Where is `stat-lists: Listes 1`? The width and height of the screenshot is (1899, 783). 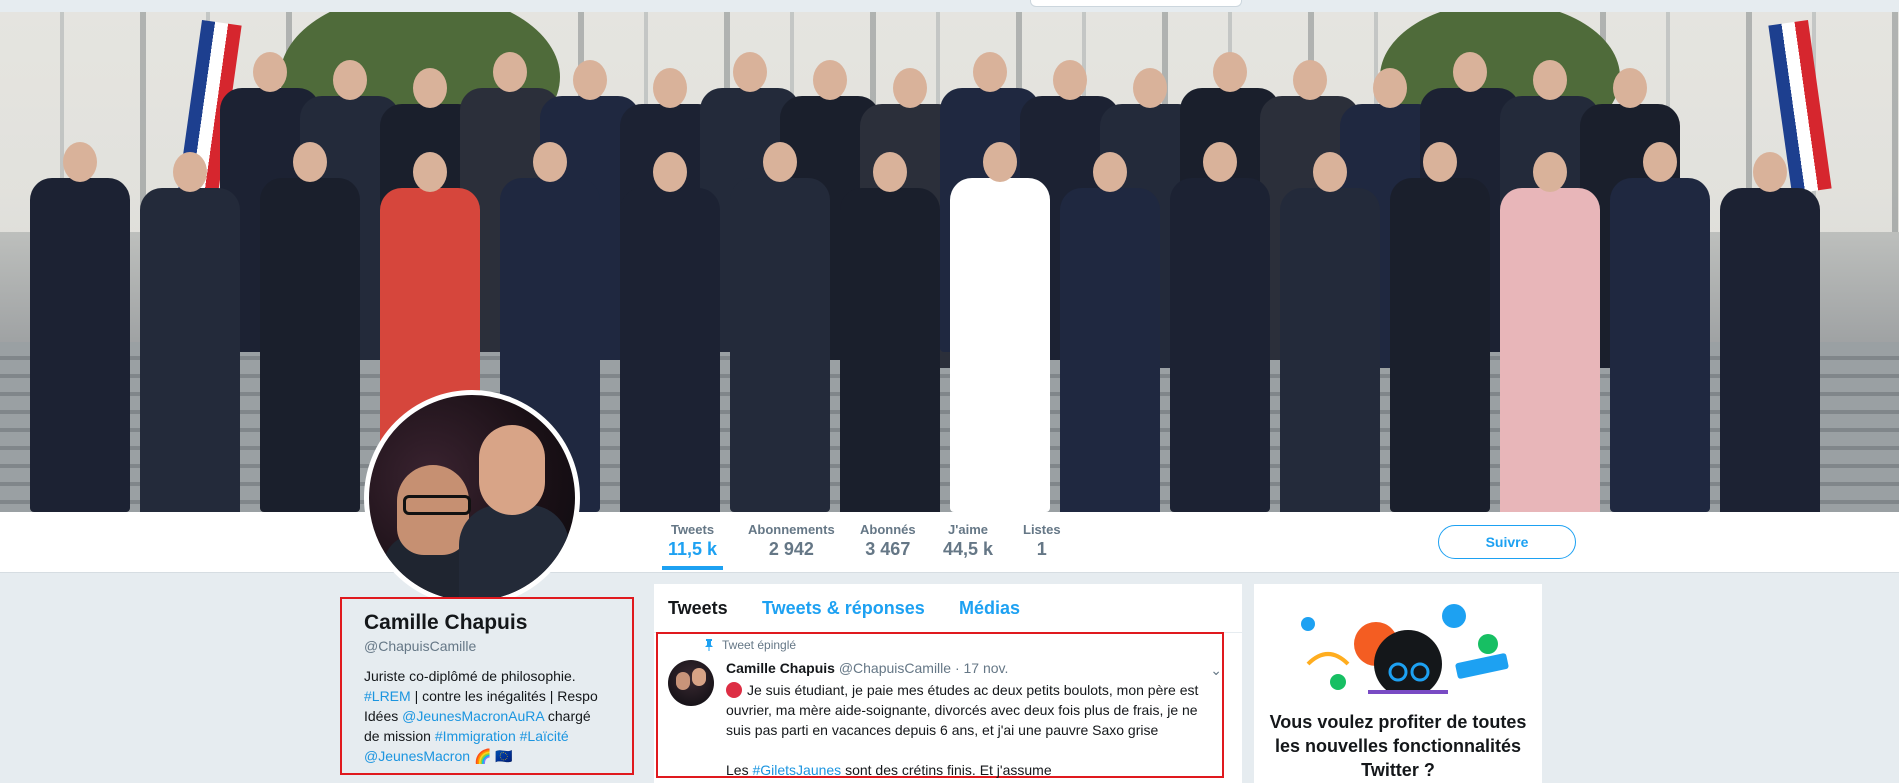
stat-lists: Listes 1 is located at coordinates (1042, 541).